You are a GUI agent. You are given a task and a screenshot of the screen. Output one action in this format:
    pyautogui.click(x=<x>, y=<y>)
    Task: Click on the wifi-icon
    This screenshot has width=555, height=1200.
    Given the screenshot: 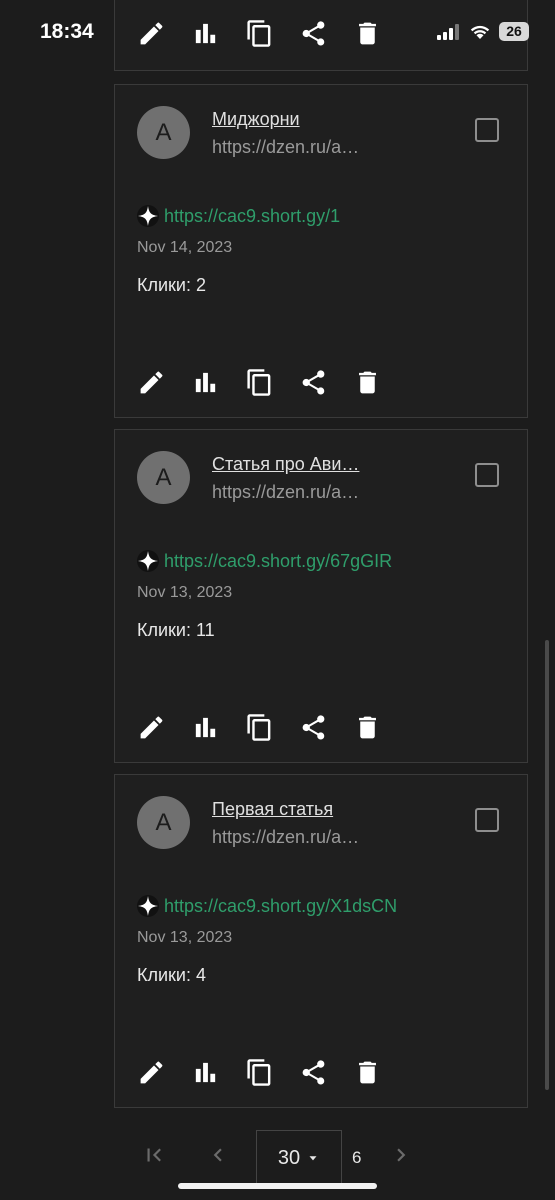 What is the action you would take?
    pyautogui.click(x=480, y=32)
    